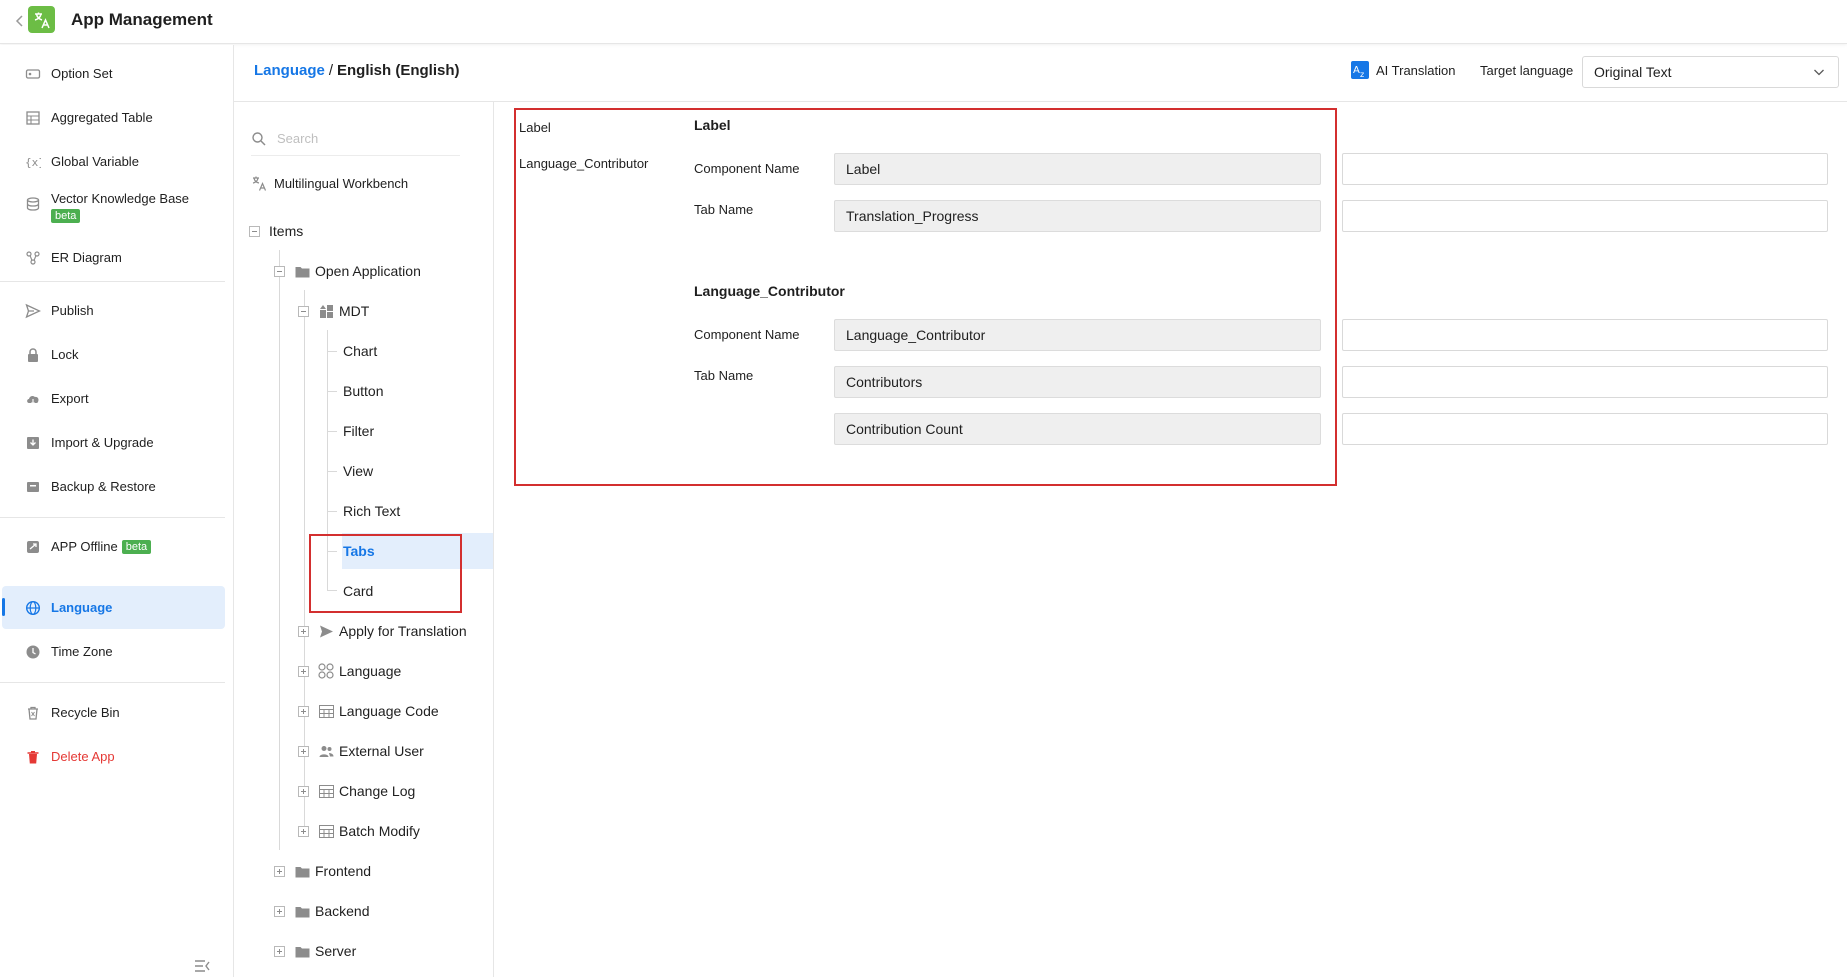 Image resolution: width=1847 pixels, height=980 pixels. I want to click on ai-translate-icon: Az, so click(1360, 70).